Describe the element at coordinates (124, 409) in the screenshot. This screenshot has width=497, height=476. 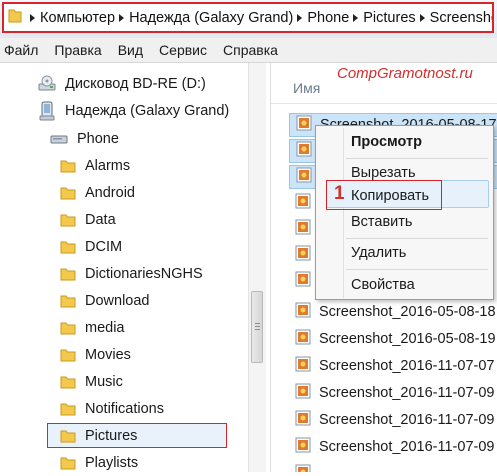
I see `tree-item-label: Notifications` at that location.